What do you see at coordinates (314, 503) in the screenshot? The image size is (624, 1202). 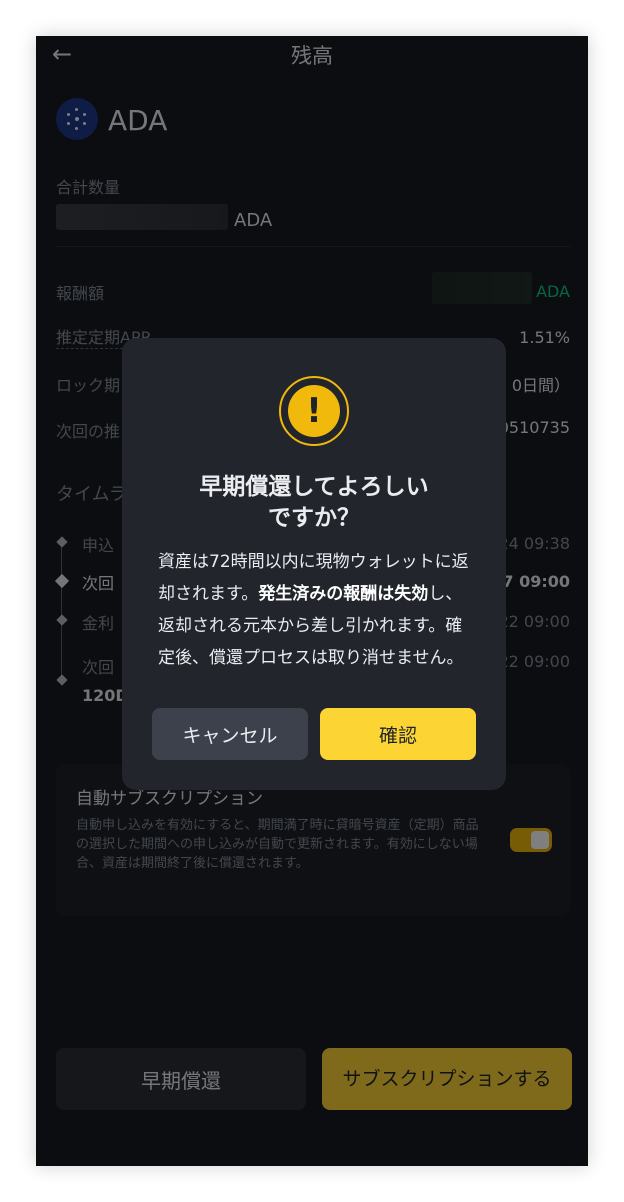 I see `dialog-title: 早期償還してよろしい ですか？` at bounding box center [314, 503].